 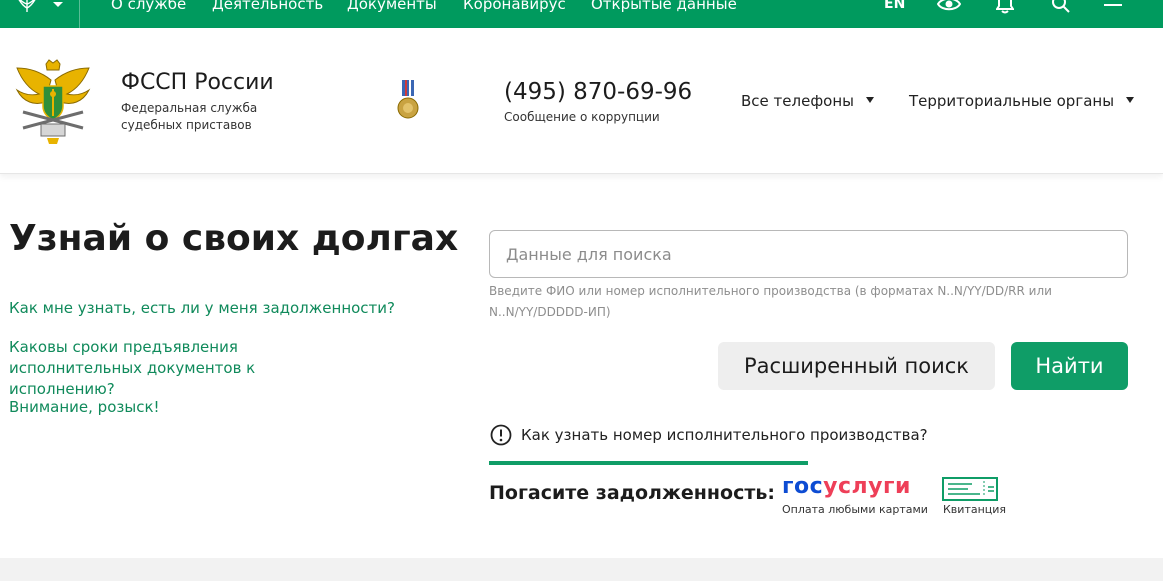 I want to click on link-wanted: Внимание, розыск!, so click(x=84, y=407).